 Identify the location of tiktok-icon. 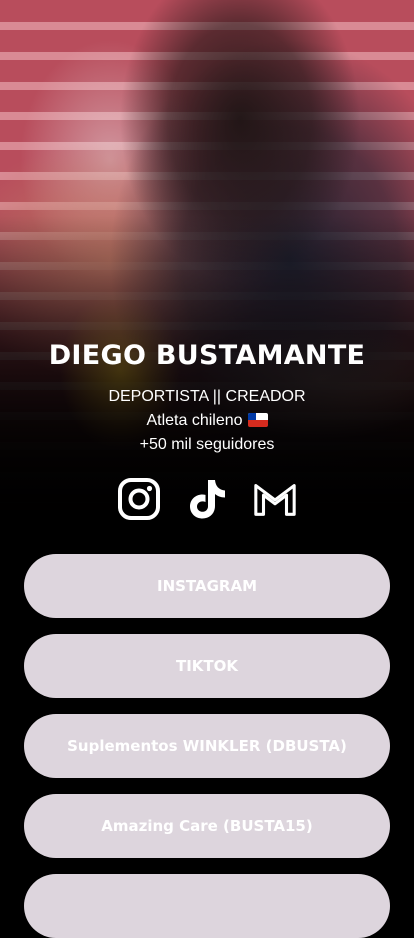
(207, 499).